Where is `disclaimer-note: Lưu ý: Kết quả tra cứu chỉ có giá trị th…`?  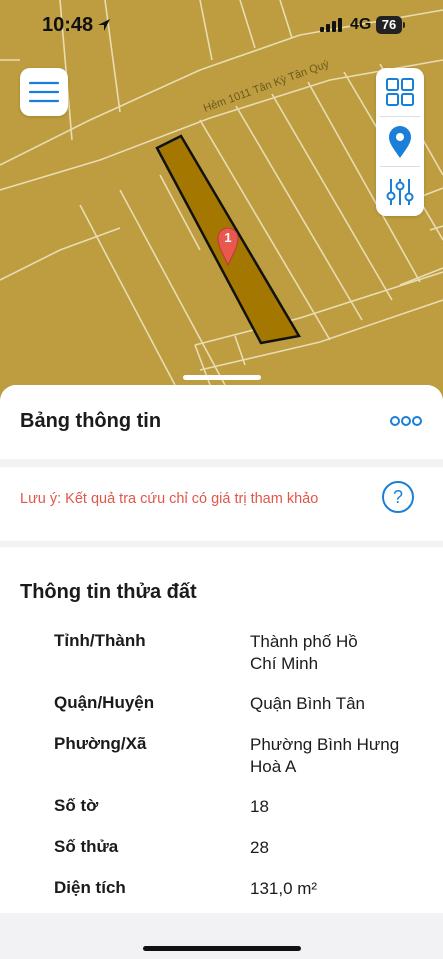
disclaimer-note: Lưu ý: Kết quả tra cứu chỉ có giá trị th… is located at coordinates (169, 499).